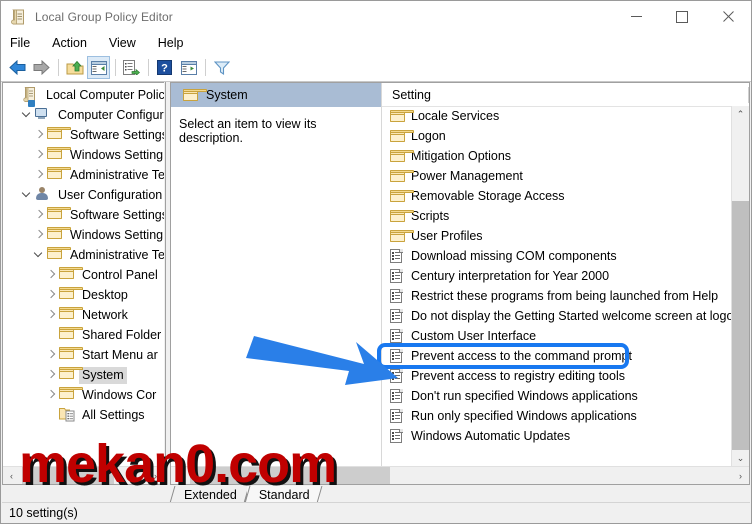 Image resolution: width=752 pixels, height=524 pixels. I want to click on tab-standard: Standard, so click(283, 494).